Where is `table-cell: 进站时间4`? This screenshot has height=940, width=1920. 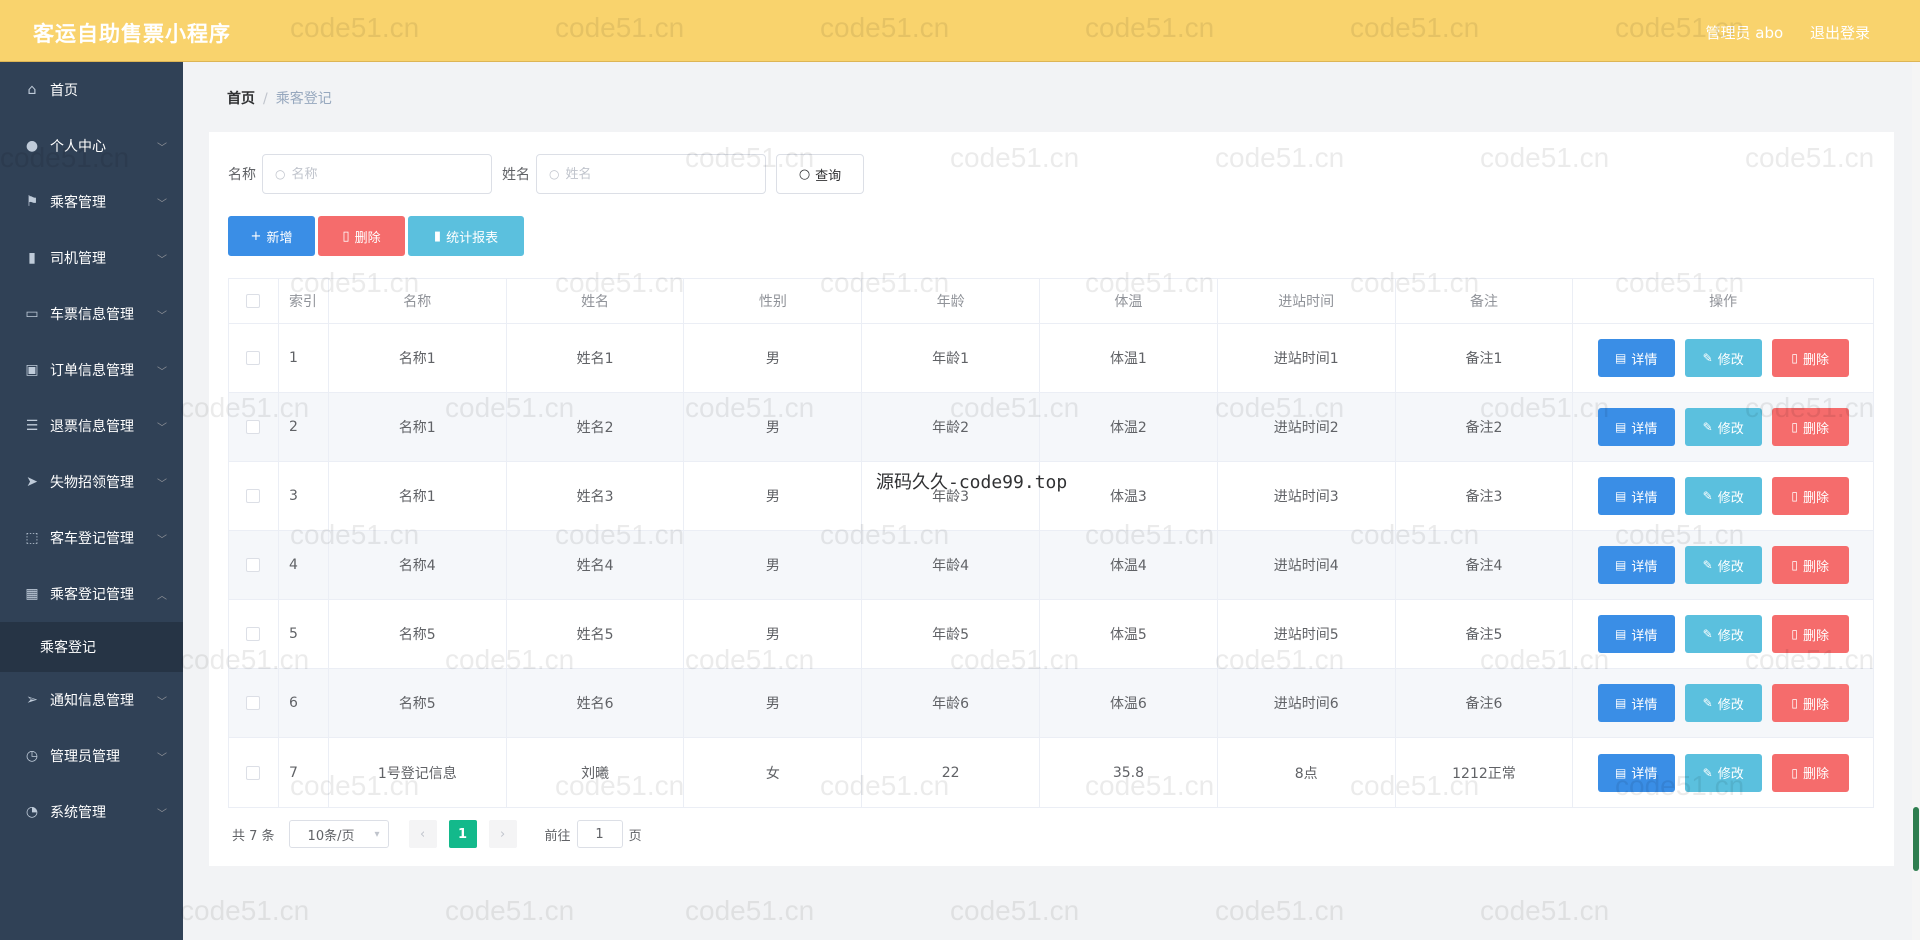
table-cell: 进站时间4 is located at coordinates (1307, 565).